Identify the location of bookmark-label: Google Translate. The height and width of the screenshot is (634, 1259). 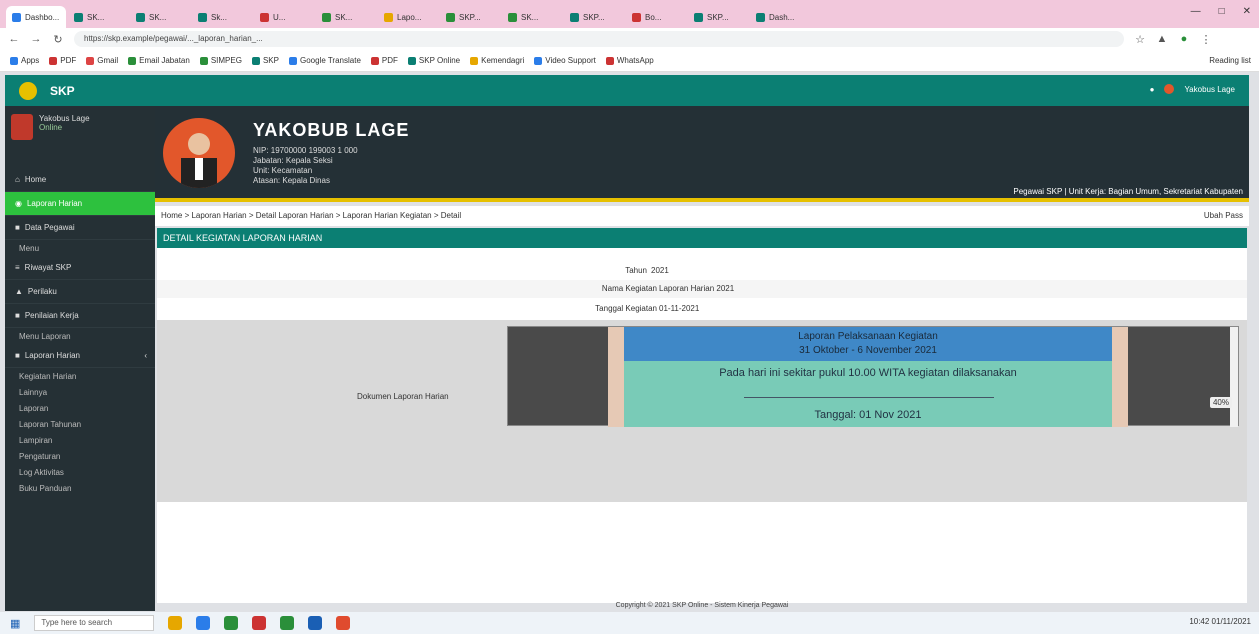
(330, 60).